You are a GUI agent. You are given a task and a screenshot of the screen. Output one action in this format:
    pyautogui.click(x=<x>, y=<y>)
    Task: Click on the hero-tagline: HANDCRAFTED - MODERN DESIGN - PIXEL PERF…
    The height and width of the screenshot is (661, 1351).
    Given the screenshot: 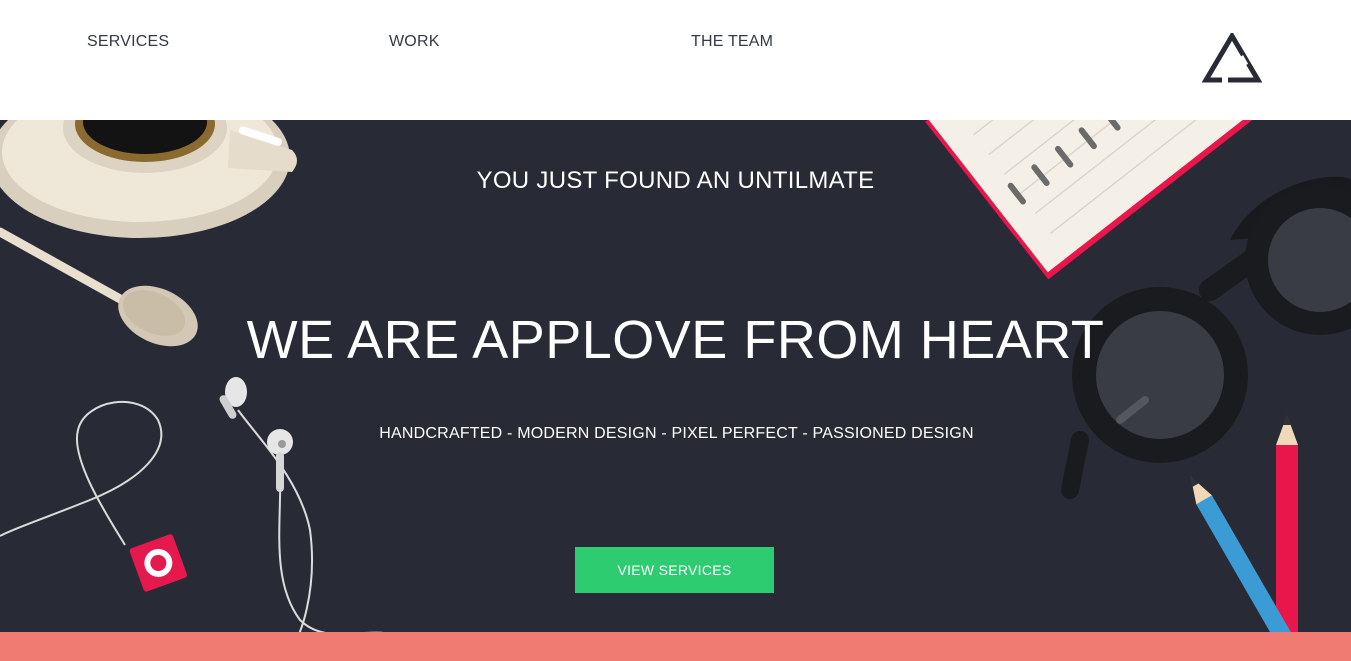 What is the action you would take?
    pyautogui.click(x=676, y=433)
    